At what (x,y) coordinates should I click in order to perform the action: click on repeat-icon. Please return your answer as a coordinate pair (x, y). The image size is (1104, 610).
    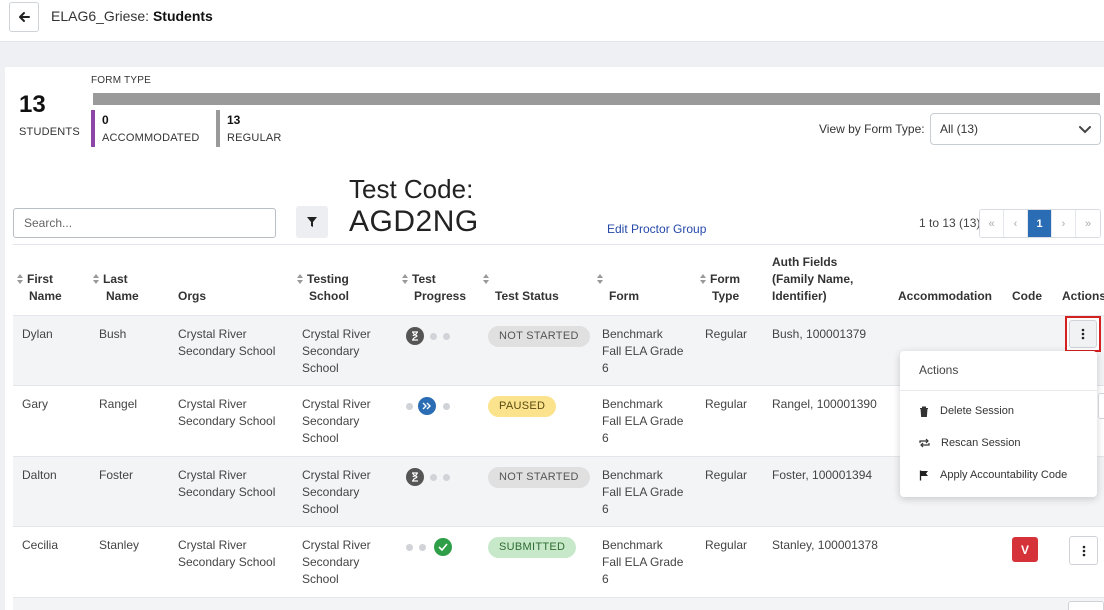
    Looking at the image, I should click on (924, 443).